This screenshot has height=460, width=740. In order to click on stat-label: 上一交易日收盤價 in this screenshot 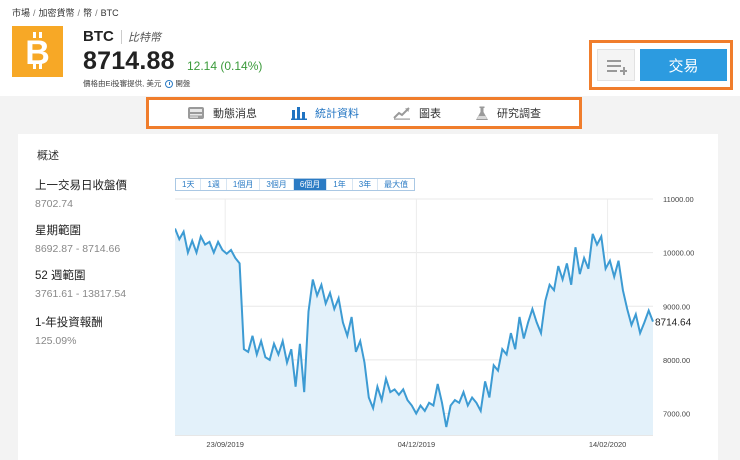, I will do `click(81, 186)`.